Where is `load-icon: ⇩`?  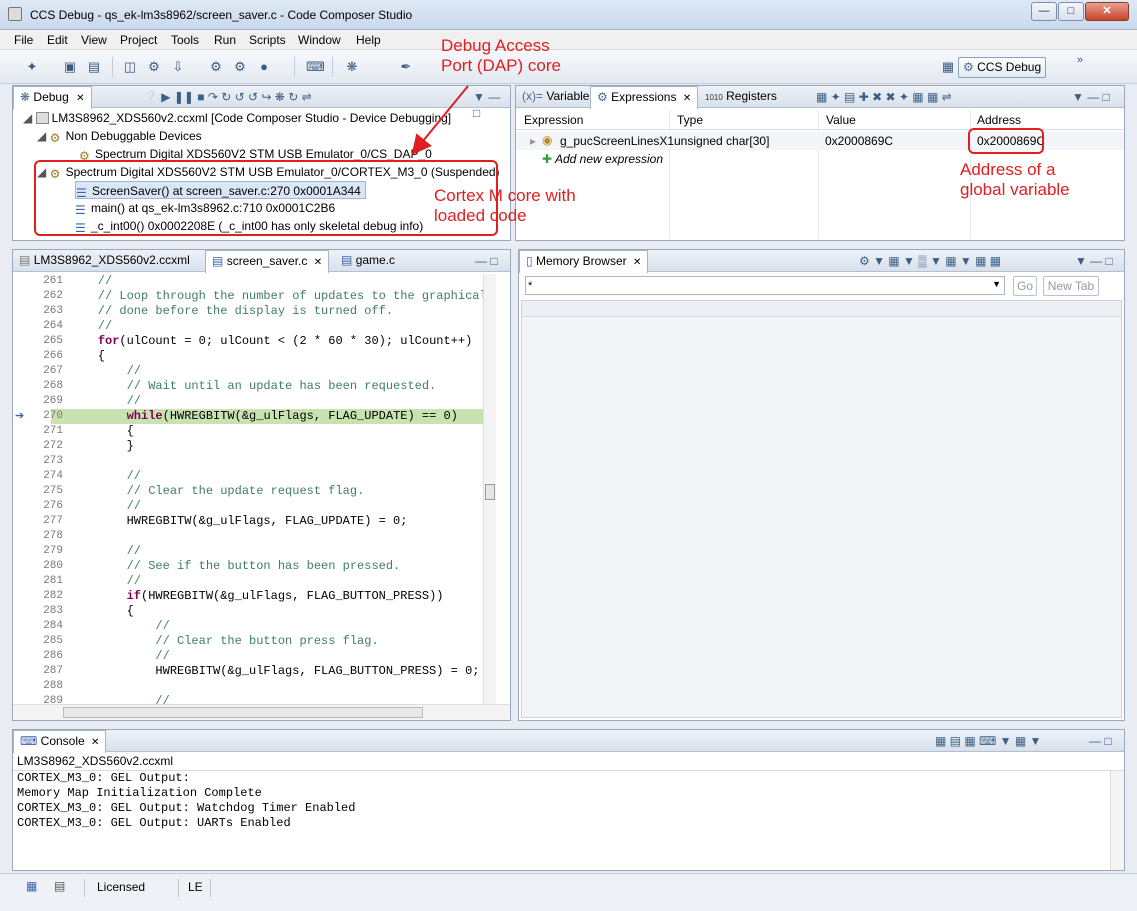 load-icon: ⇩ is located at coordinates (178, 67).